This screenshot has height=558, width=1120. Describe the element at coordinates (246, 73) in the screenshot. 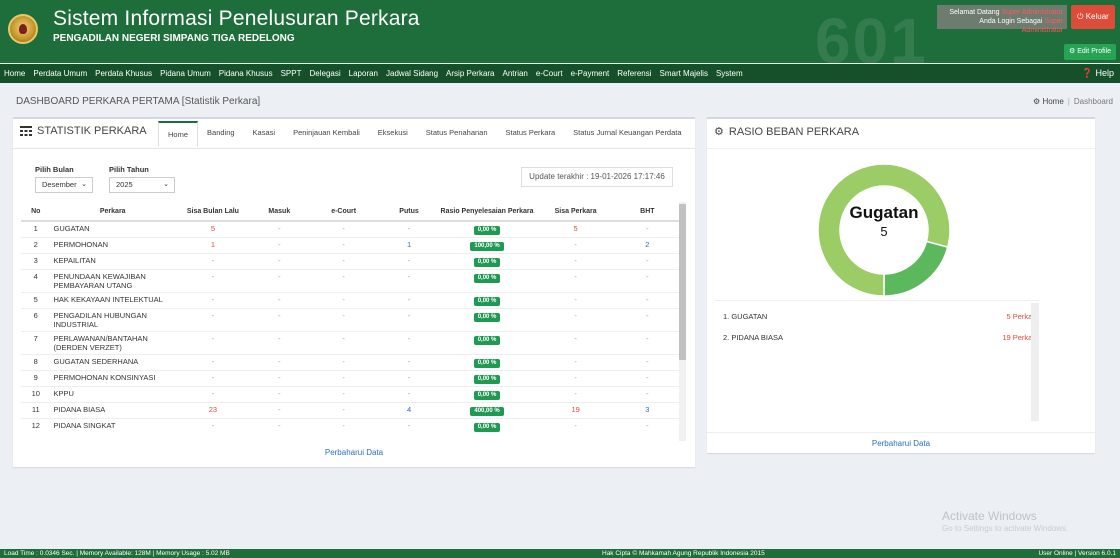

I see `nav-pidana-khusus: Pidana Khusus` at that location.